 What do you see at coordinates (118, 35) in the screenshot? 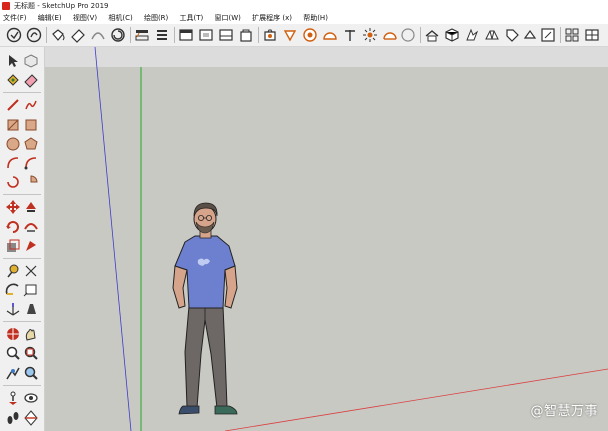
I see `orbit-icon` at bounding box center [118, 35].